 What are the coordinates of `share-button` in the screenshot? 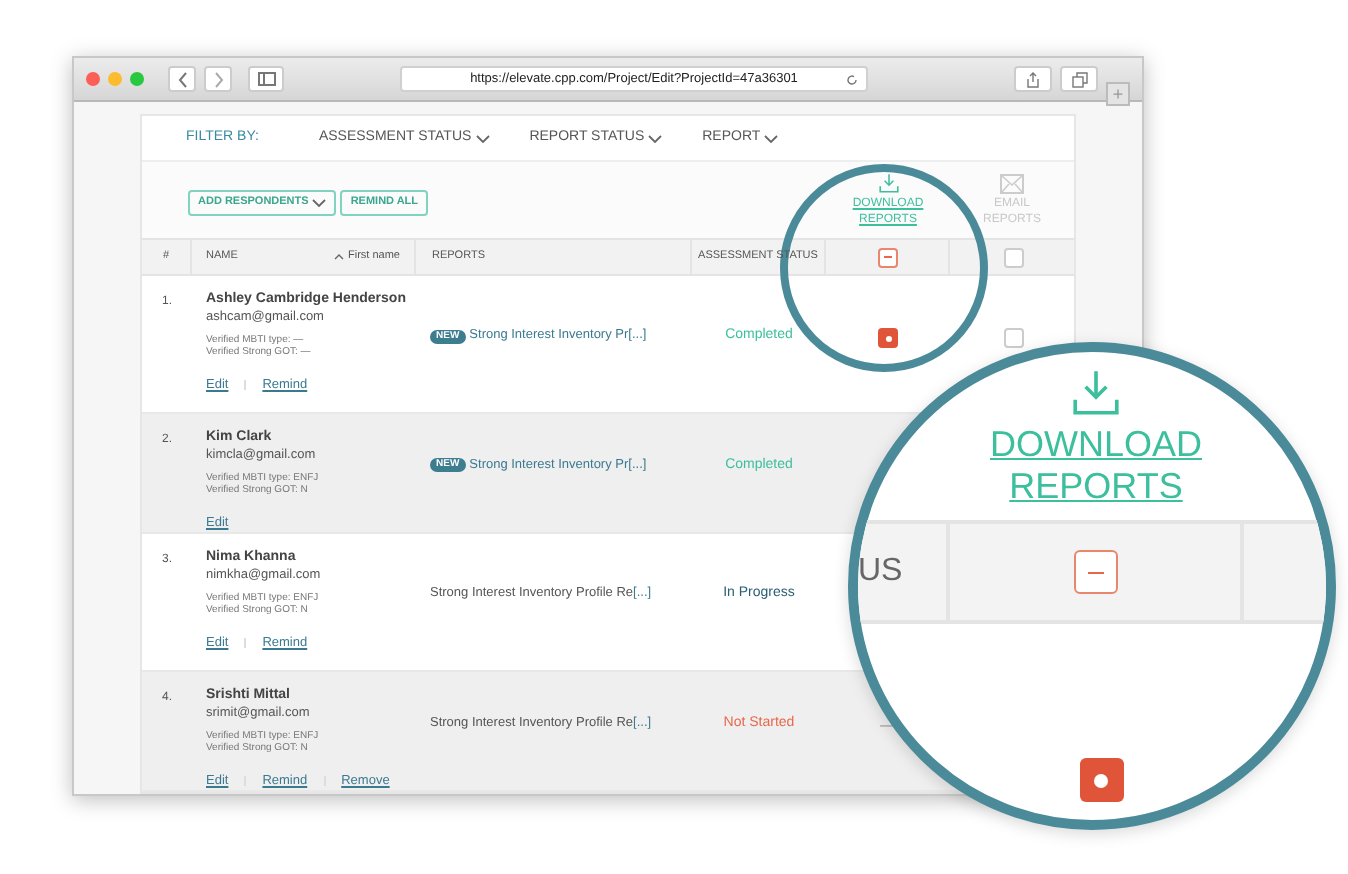 It's located at (1033, 79).